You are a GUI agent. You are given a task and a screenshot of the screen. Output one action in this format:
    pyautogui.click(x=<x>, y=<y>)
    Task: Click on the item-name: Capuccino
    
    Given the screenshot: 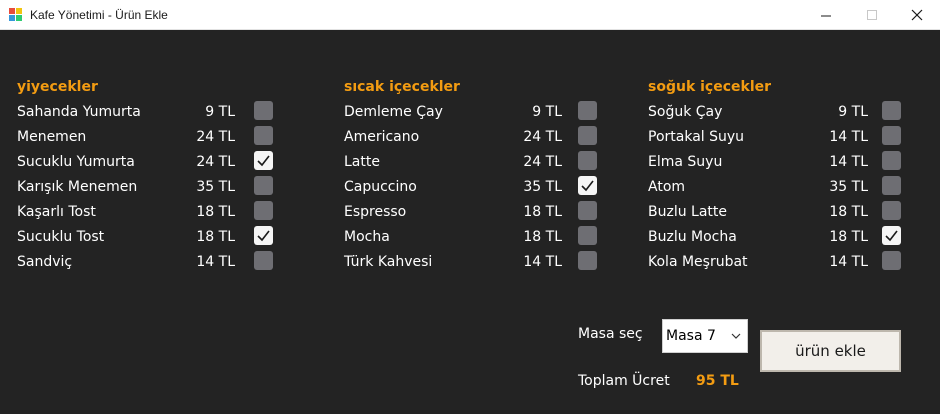 What is the action you would take?
    pyautogui.click(x=380, y=187)
    